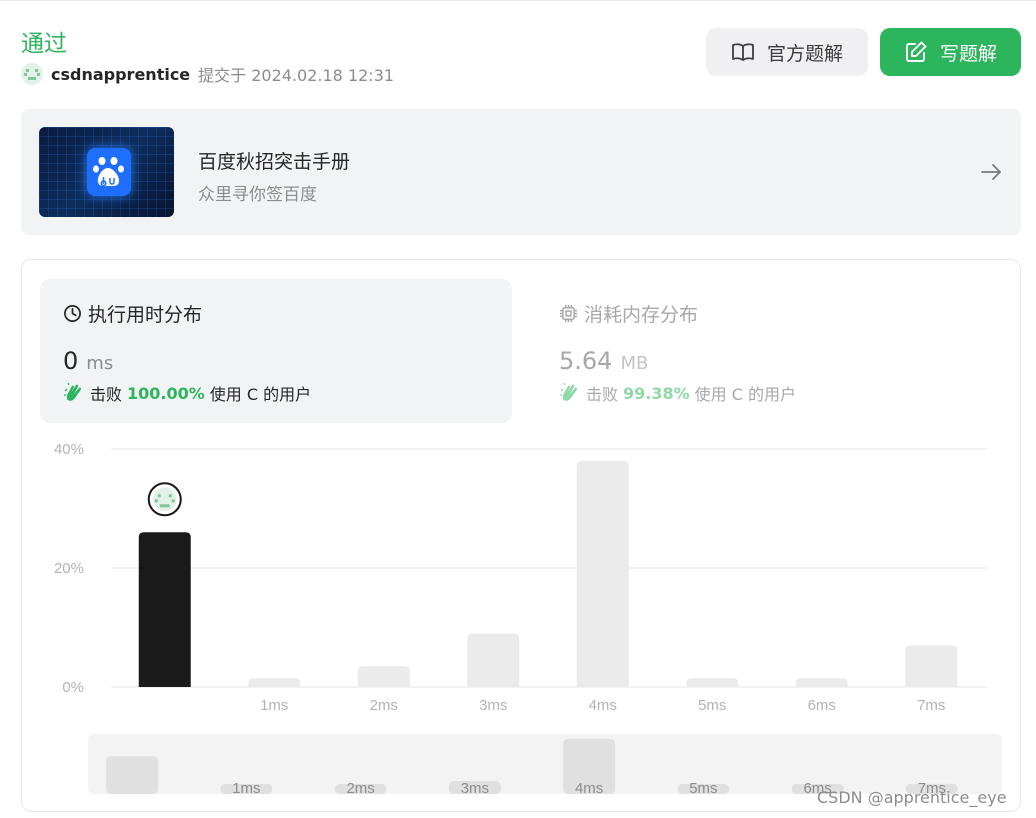 Image resolution: width=1036 pixels, height=818 pixels. What do you see at coordinates (968, 53) in the screenshot?
I see `write-solution-label: 写题解` at bounding box center [968, 53].